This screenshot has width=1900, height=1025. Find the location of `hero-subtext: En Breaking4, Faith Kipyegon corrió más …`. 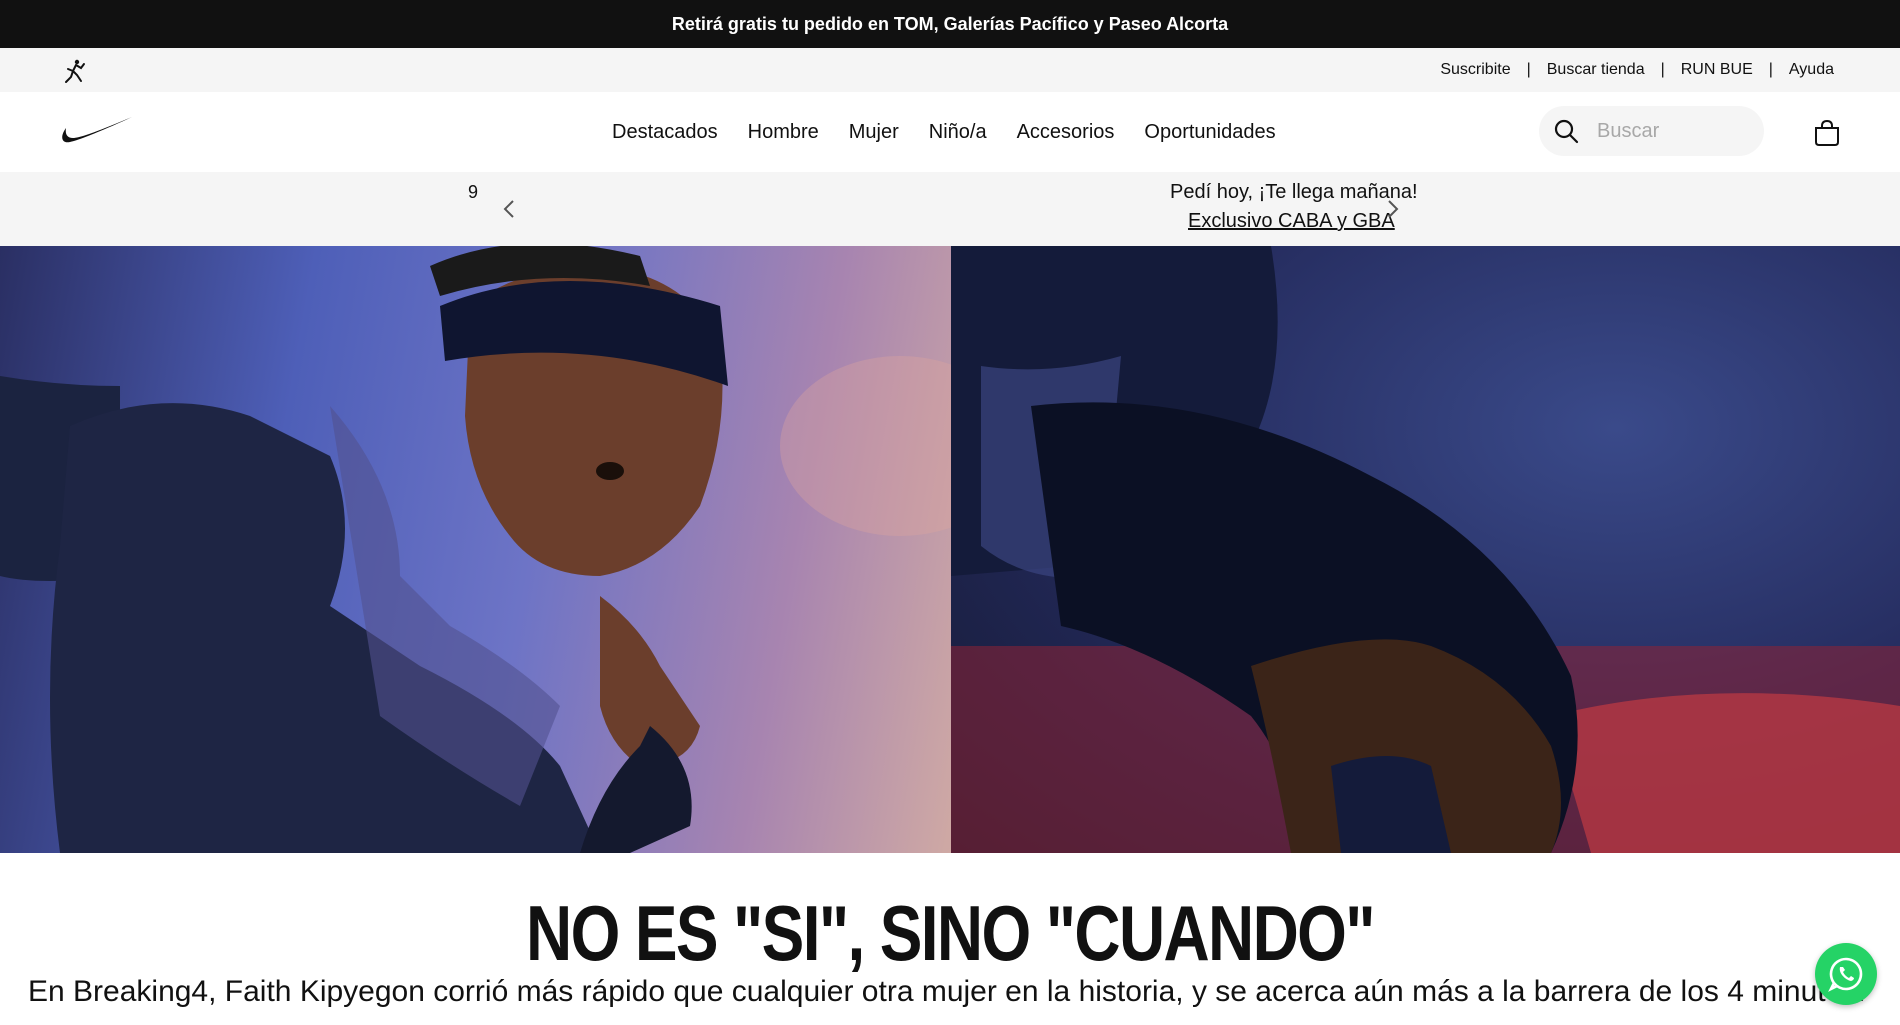

hero-subtext: En Breaking4, Faith Kipyegon corrió más … is located at coordinates (947, 991).